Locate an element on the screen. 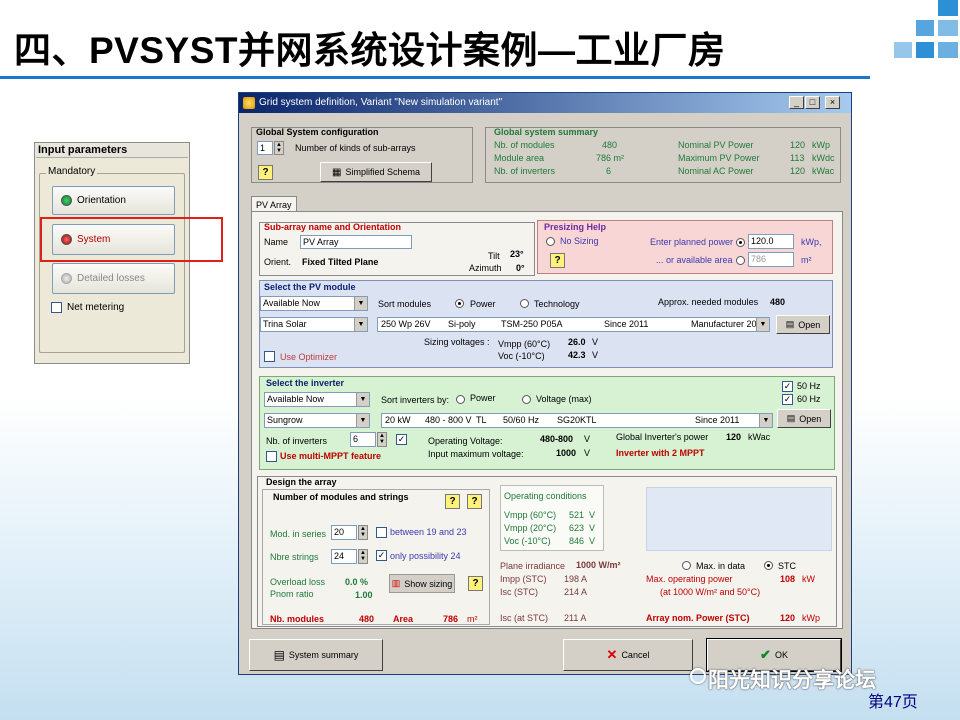 This screenshot has height=720, width=960. area-value: 786 is located at coordinates (451, 619).